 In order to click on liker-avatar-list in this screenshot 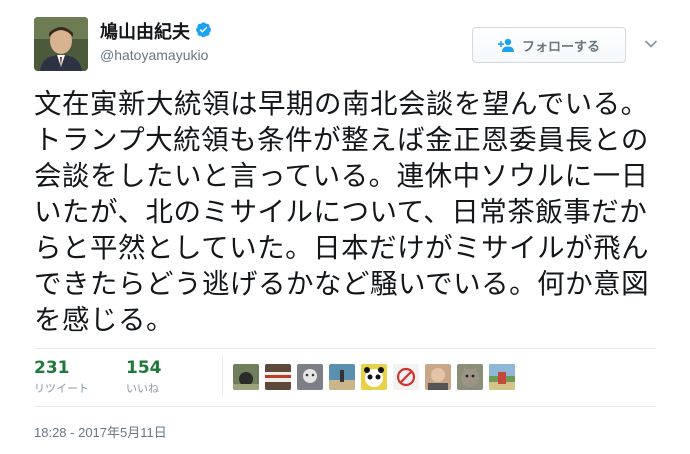, I will do `click(374, 377)`.